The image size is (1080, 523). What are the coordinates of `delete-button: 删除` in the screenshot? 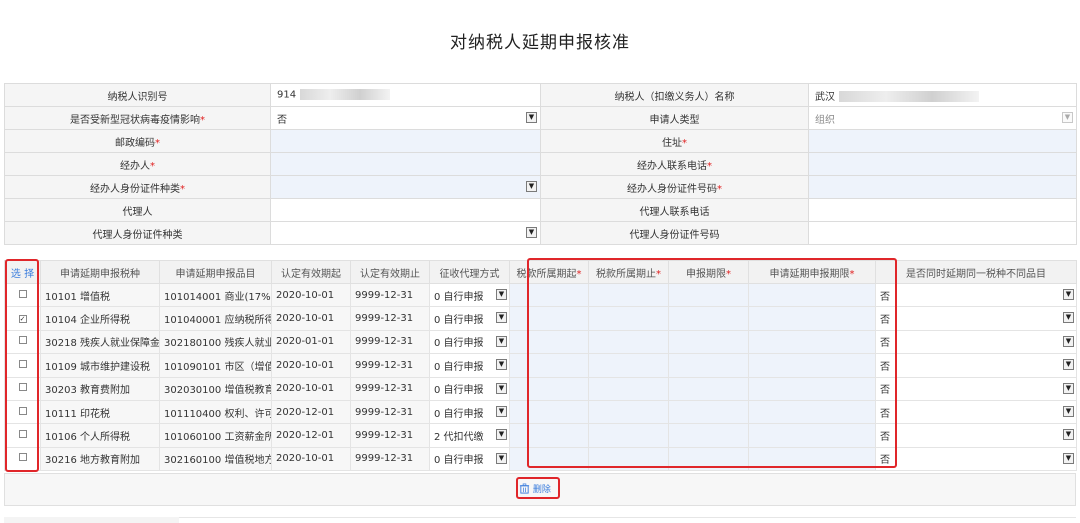 It's located at (535, 488).